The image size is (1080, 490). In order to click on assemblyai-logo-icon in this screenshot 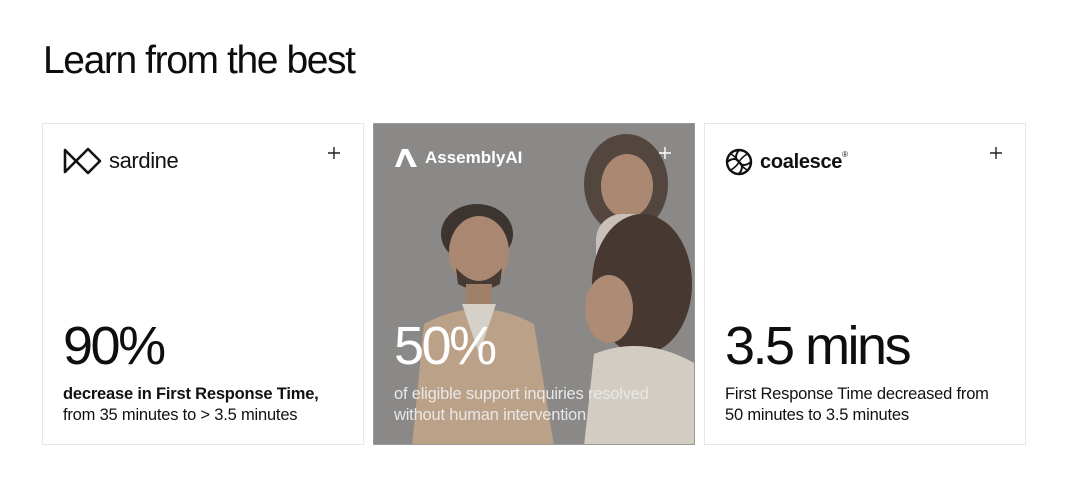, I will do `click(406, 158)`.